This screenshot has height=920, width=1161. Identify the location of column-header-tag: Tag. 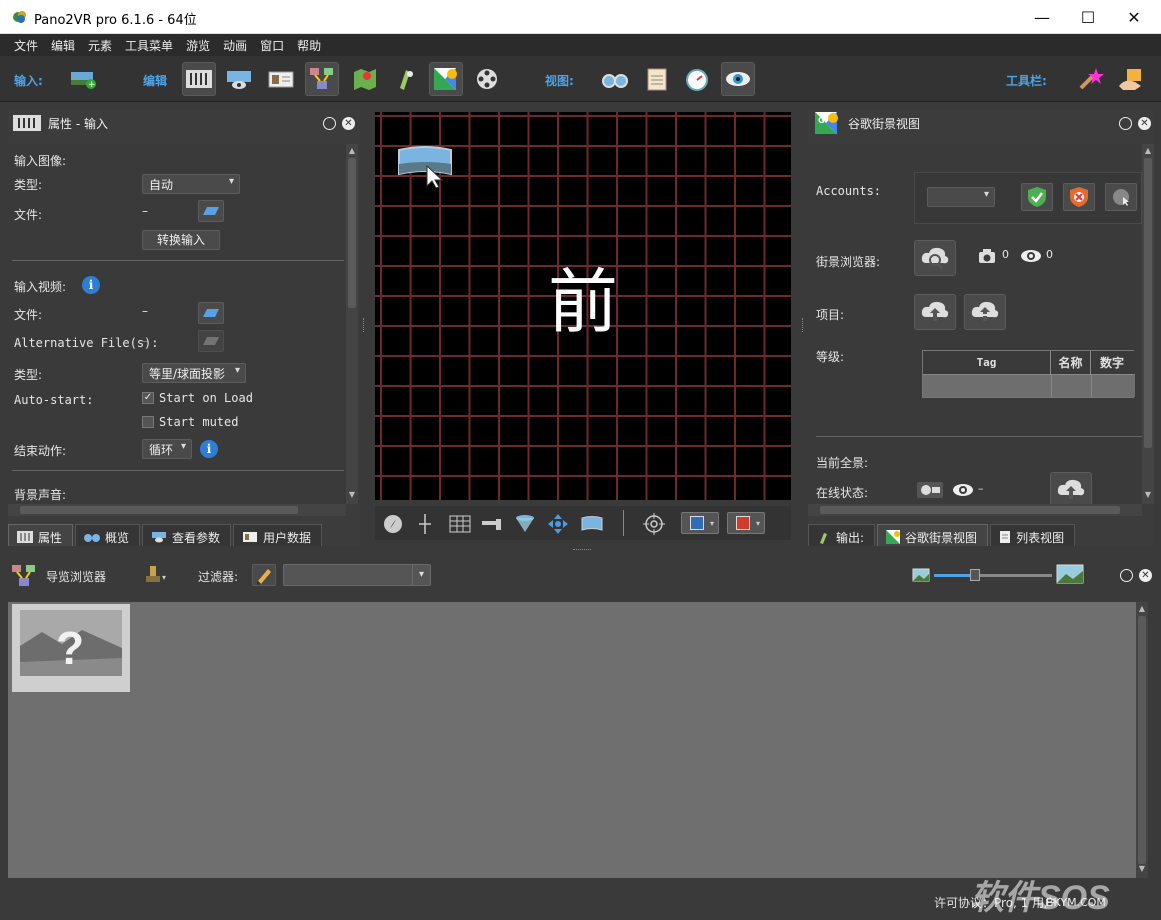
(987, 363).